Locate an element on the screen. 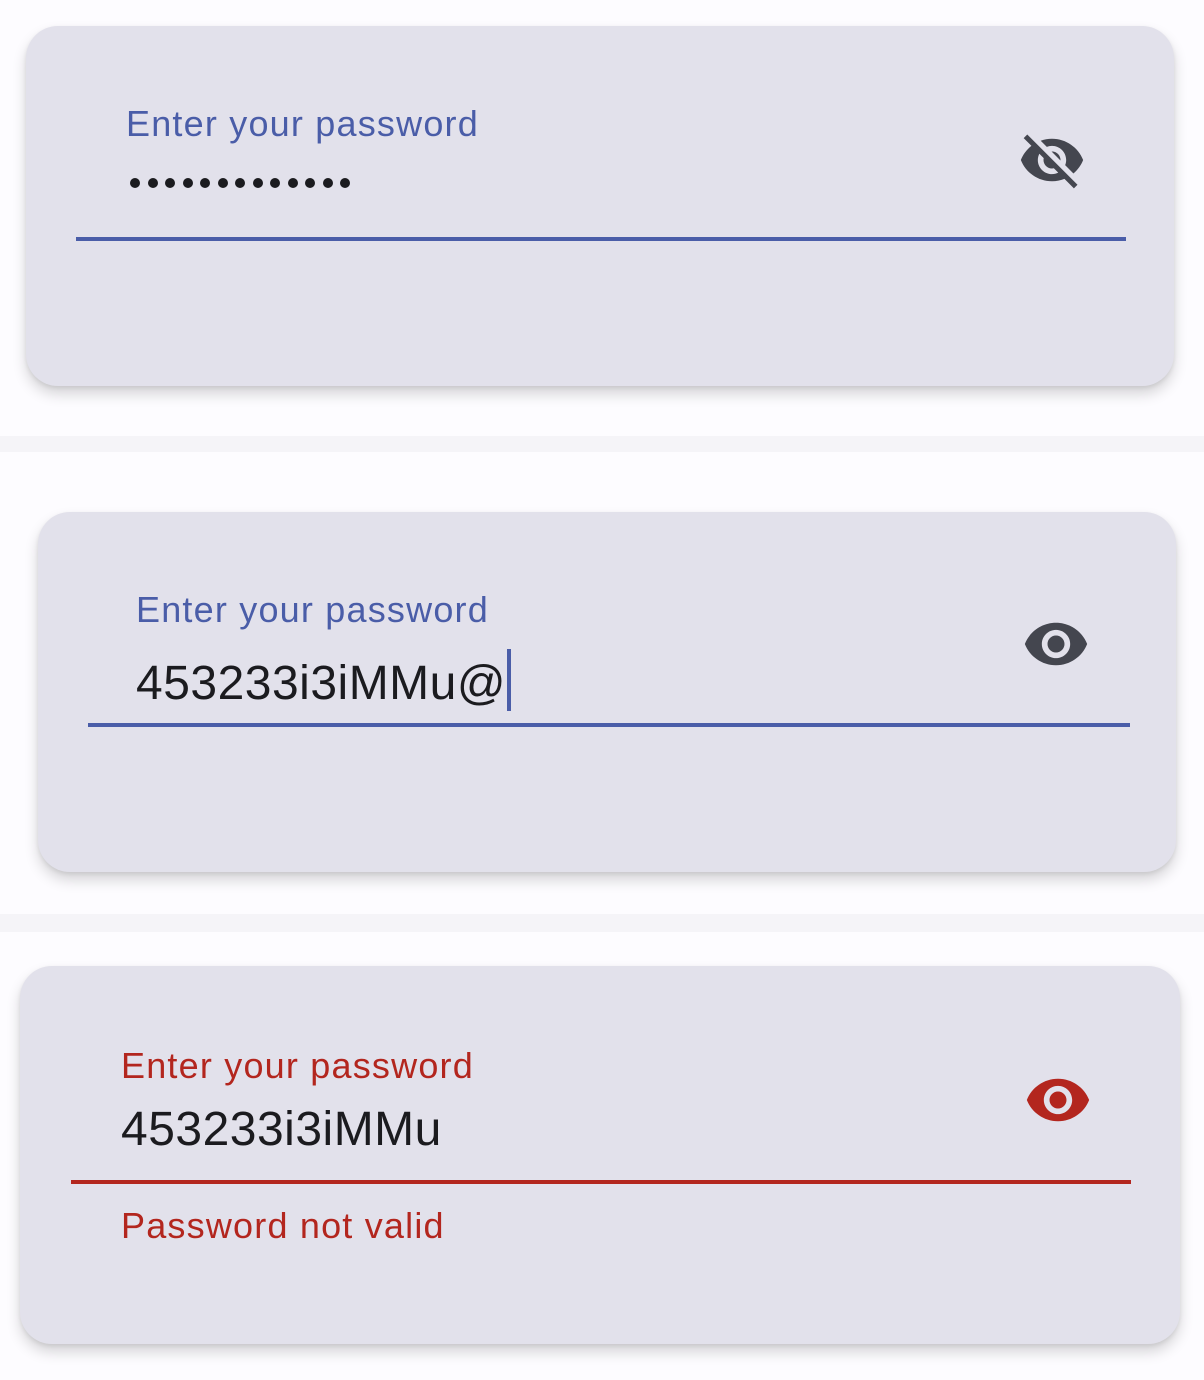 The height and width of the screenshot is (1380, 1204). masked-password-value is located at coordinates (240, 183).